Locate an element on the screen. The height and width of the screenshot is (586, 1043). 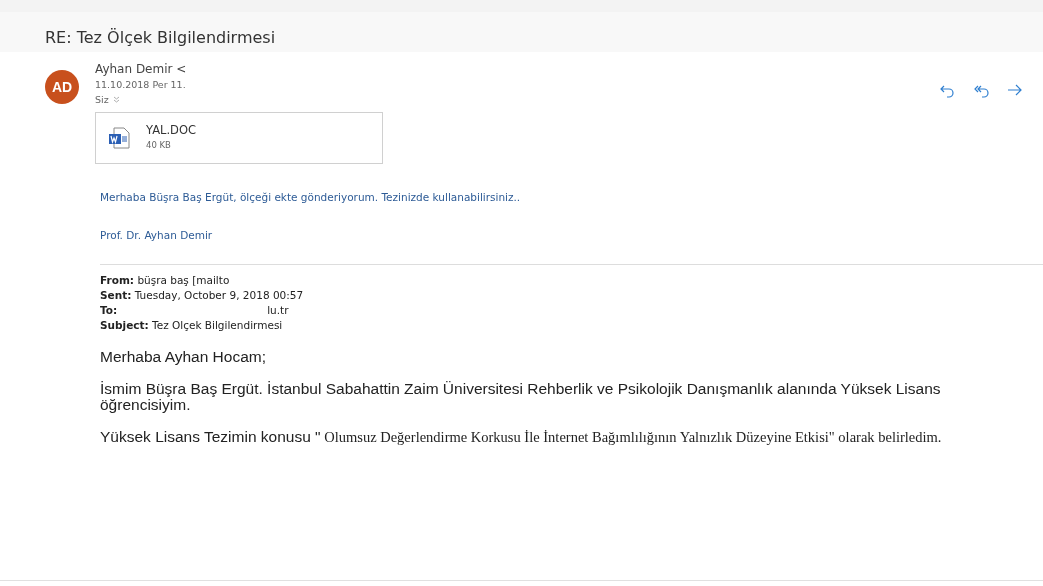
quoted-paragraph: Merhaba Ayhan Hocam; is located at coordinates (183, 356).